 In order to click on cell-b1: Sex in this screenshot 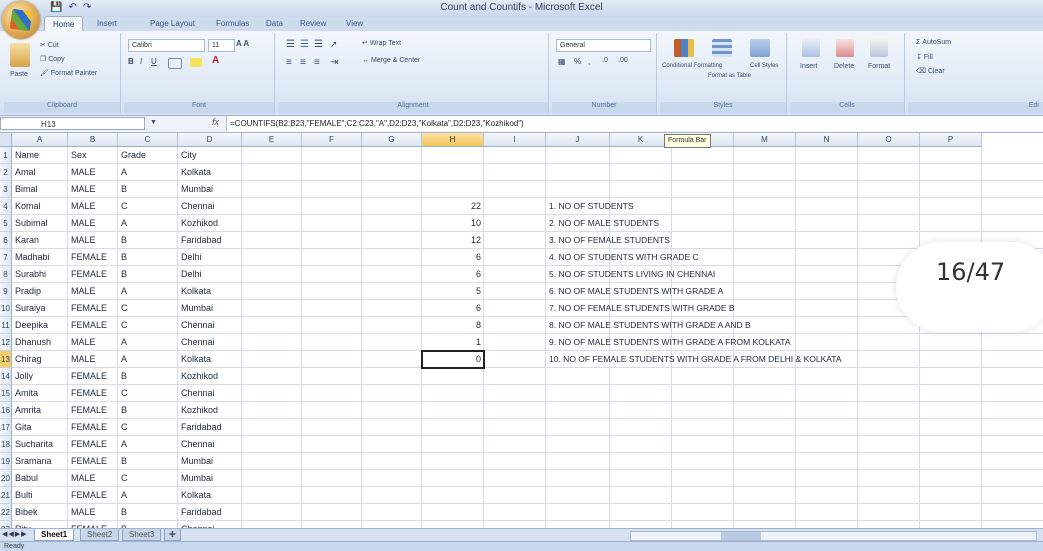, I will do `click(93, 155)`.